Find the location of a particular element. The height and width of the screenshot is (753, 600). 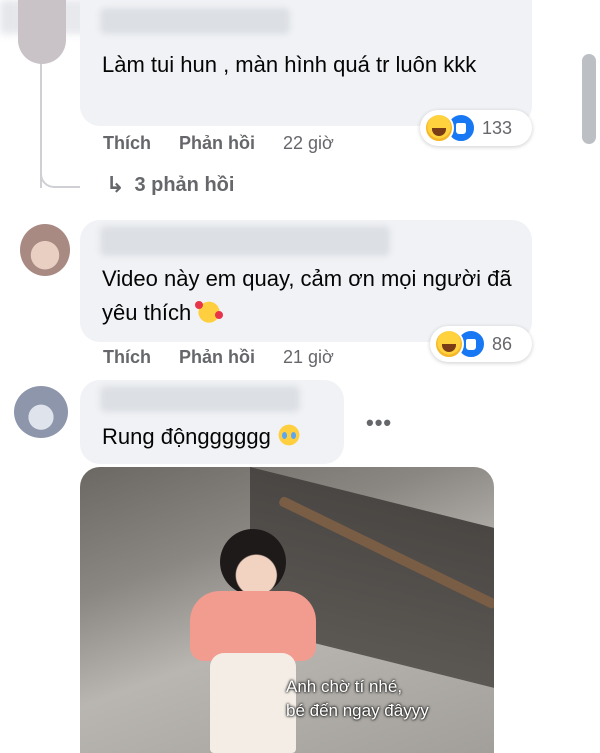

reaction-summary: 133 is located at coordinates (476, 128).